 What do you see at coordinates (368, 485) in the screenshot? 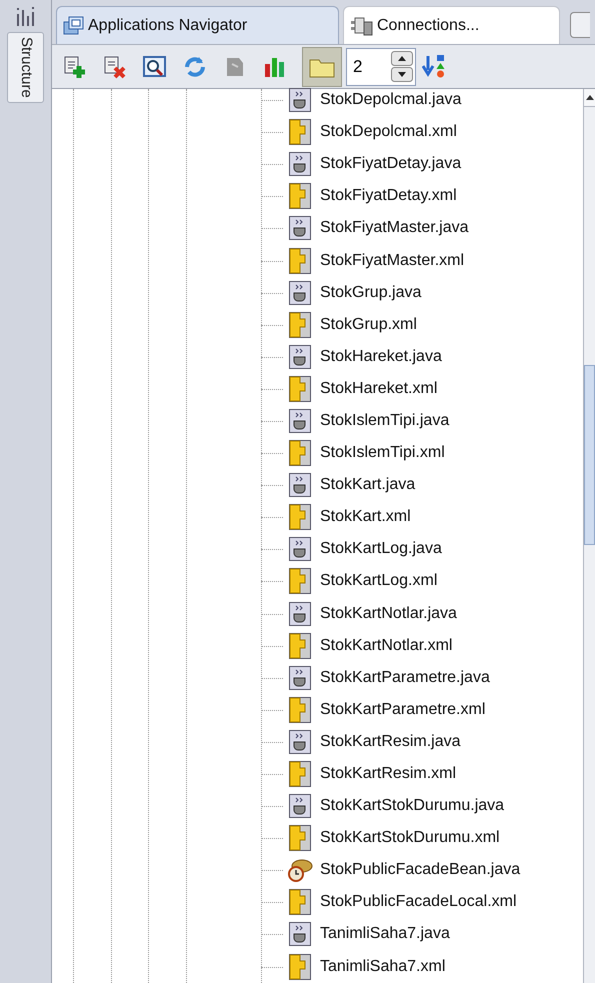
I see `file-item: StokKart.java` at bounding box center [368, 485].